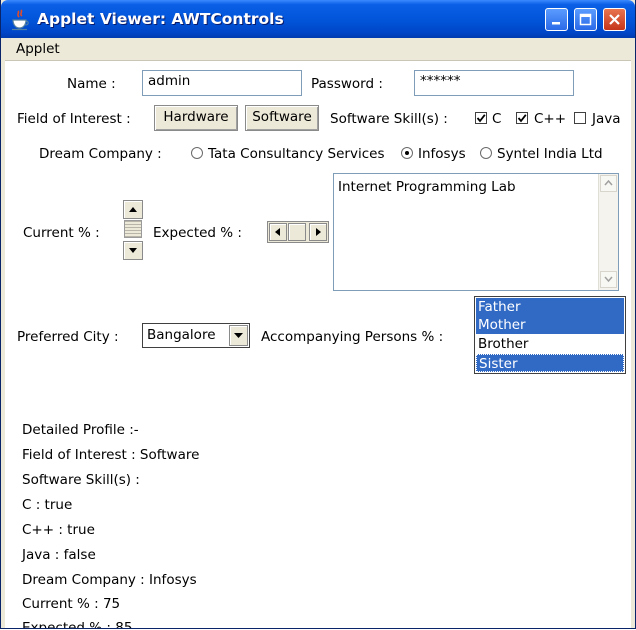  I want to click on field-of-interest-label: Field of Interest :, so click(74, 119).